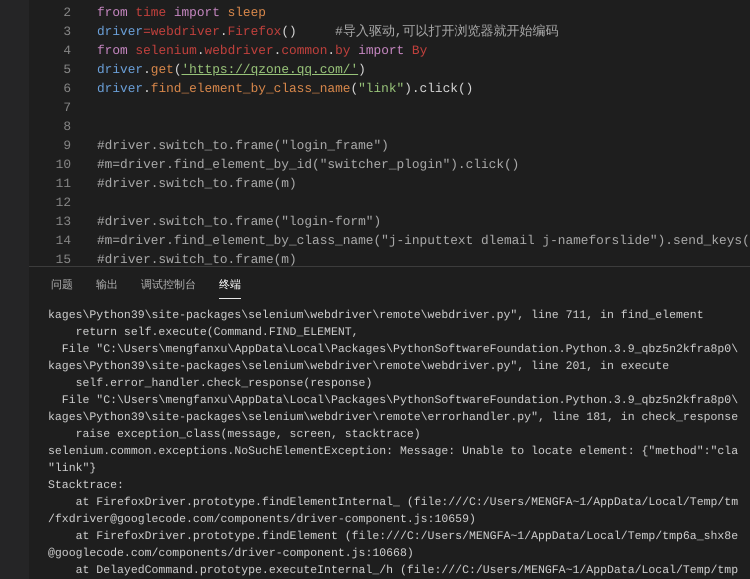 This screenshot has width=750, height=579. I want to click on code-line: #driver.switch_to.frame("login-form"), so click(239, 222).